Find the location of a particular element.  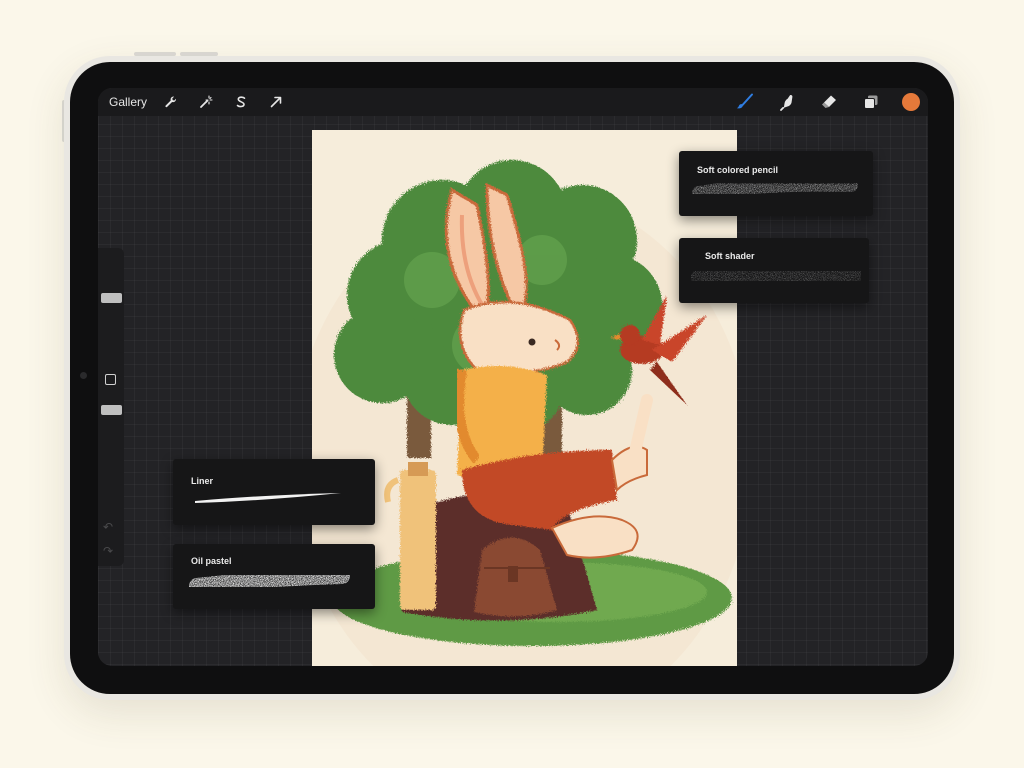

brush-name: Liner is located at coordinates (202, 481).